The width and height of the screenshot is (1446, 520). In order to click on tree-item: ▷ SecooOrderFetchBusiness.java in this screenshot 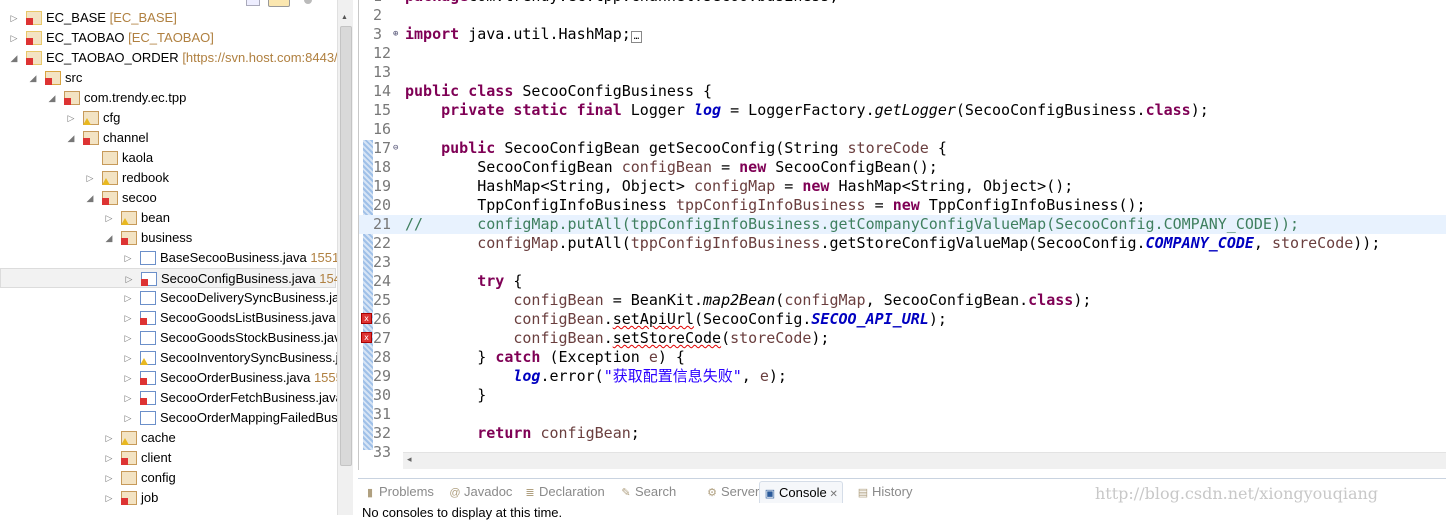, I will do `click(169, 398)`.